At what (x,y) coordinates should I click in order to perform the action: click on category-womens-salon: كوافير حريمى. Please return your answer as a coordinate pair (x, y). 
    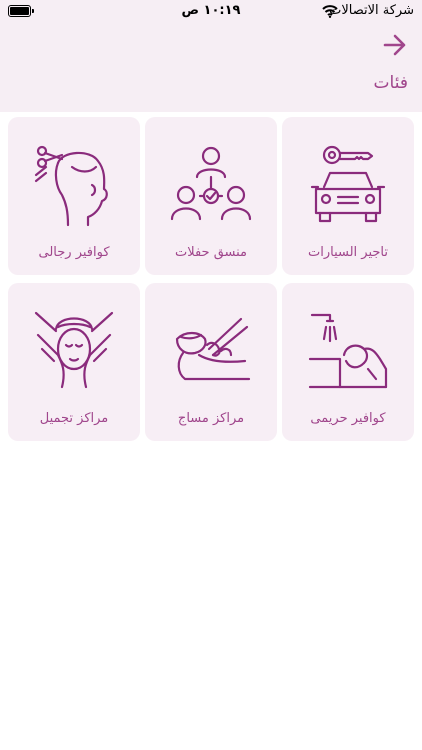
    Looking at the image, I should click on (348, 362).